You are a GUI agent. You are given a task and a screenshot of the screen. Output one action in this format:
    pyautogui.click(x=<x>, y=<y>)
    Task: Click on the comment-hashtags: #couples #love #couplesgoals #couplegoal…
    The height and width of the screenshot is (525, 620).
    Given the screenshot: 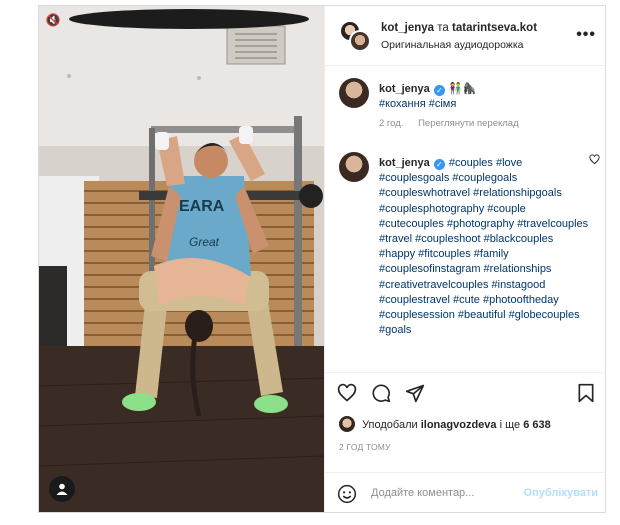 What is the action you would take?
    pyautogui.click(x=483, y=246)
    